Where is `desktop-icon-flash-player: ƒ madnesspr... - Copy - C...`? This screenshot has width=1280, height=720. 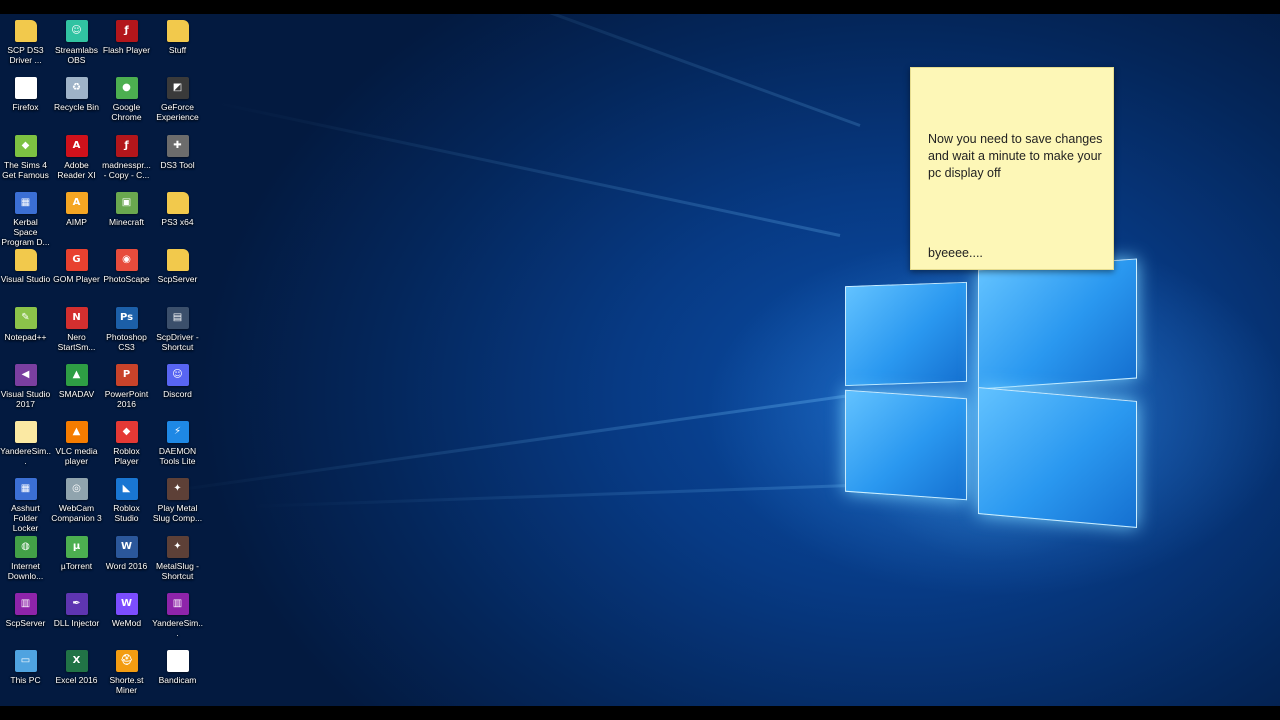 desktop-icon-flash-player: ƒ madnesspr... - Copy - C... is located at coordinates (126, 154).